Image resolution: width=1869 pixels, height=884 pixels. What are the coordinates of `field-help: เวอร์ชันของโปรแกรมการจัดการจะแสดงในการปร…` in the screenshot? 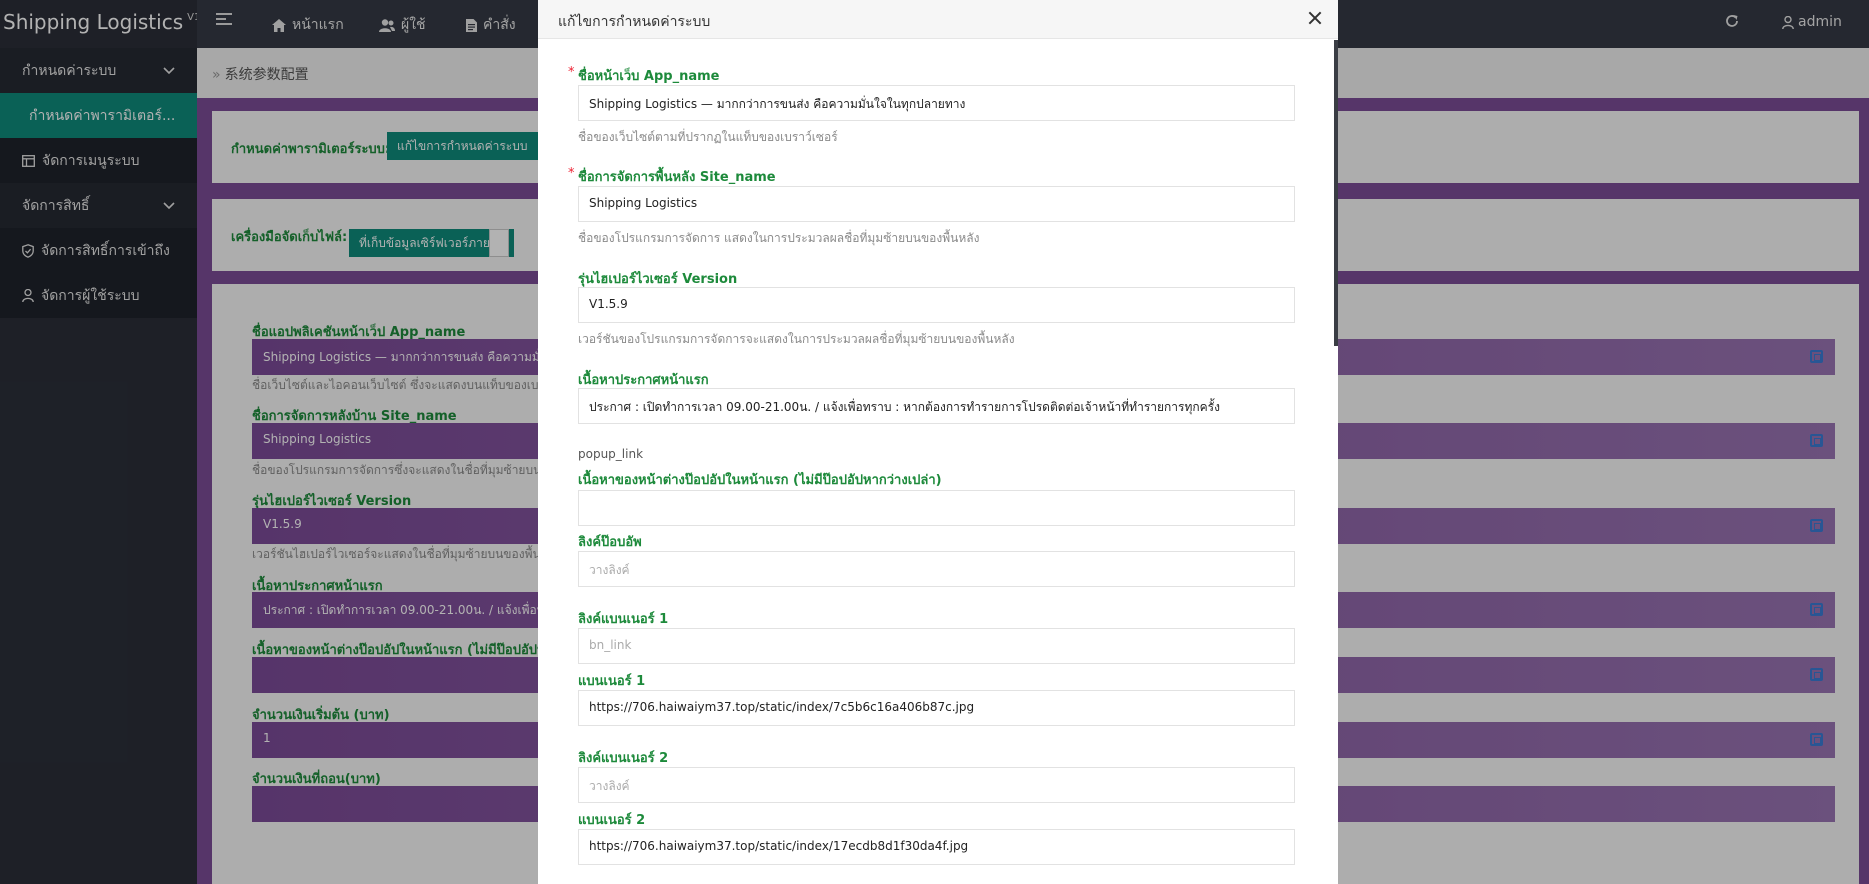 It's located at (796, 339).